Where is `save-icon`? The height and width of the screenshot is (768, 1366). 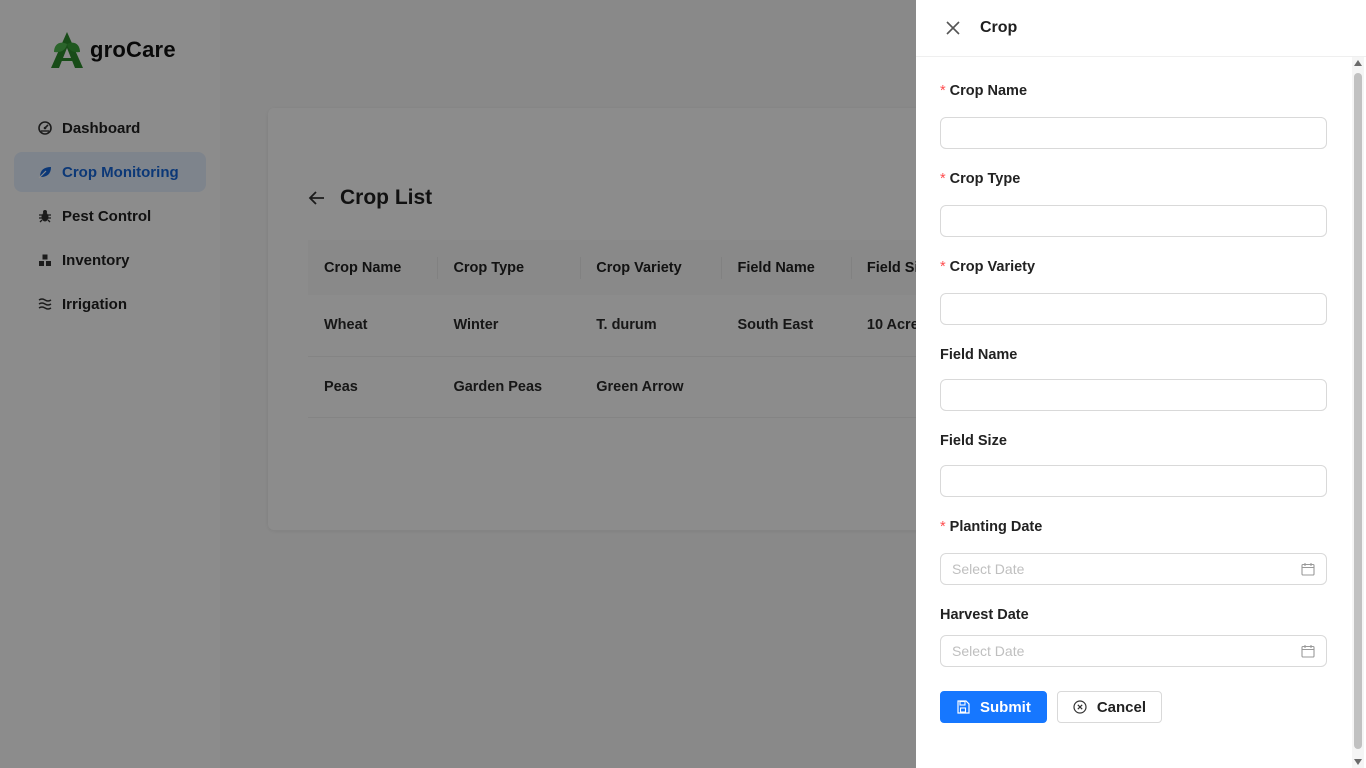
save-icon is located at coordinates (963, 707).